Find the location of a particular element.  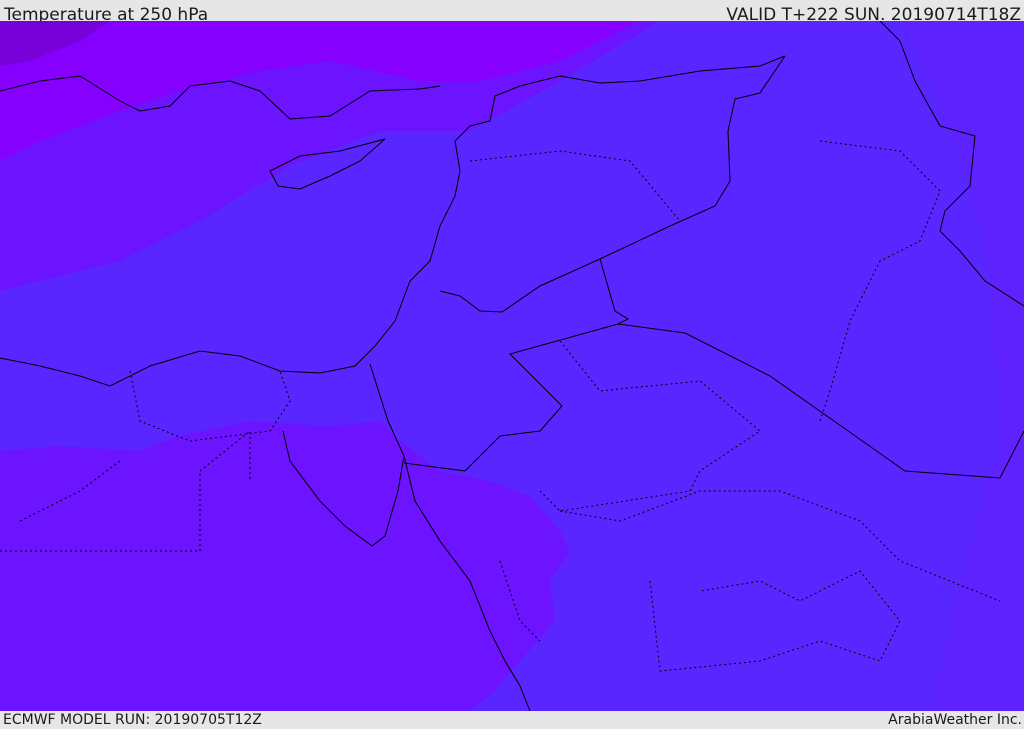

model-run-label: ECMWF MODEL RUN: 20190705T12Z is located at coordinates (132, 720).